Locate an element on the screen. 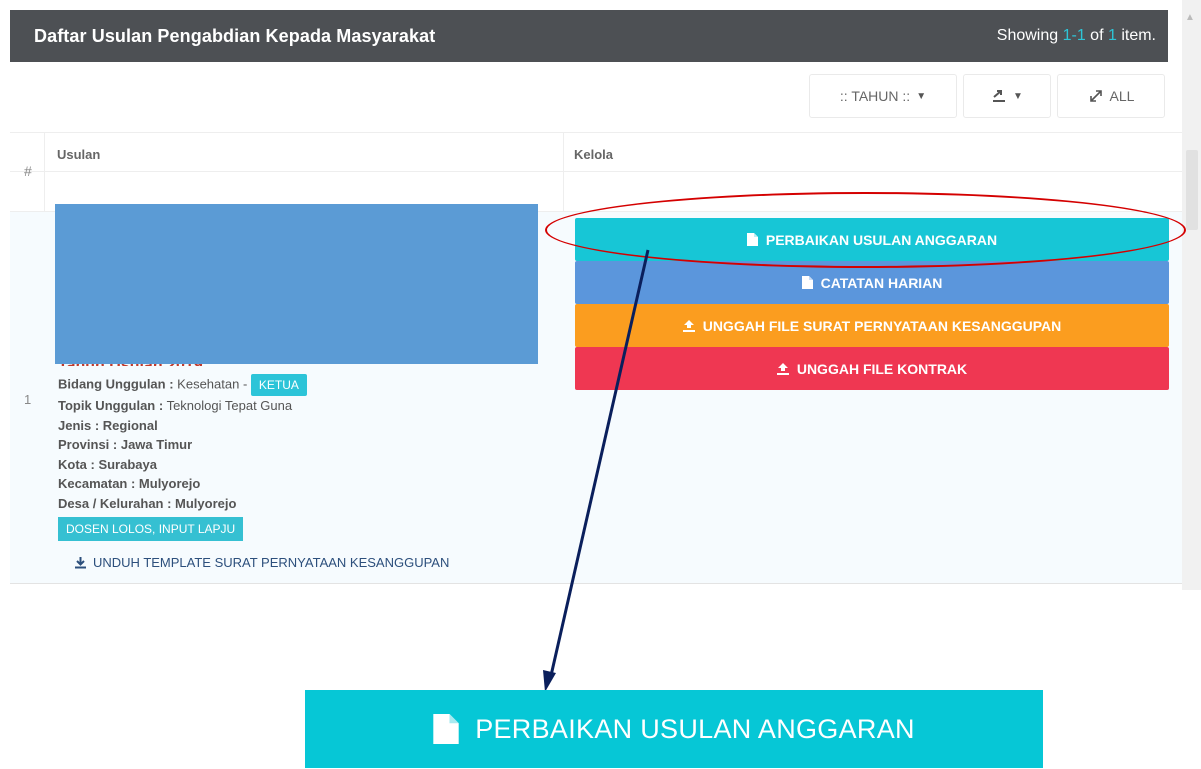  annotation-arrow is located at coordinates (596, 470).